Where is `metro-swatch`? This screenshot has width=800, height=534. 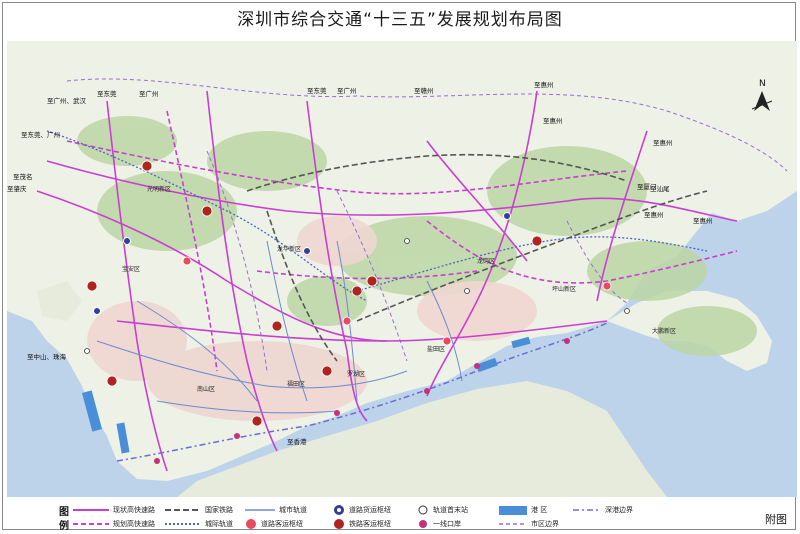
metro-swatch is located at coordinates (260, 510).